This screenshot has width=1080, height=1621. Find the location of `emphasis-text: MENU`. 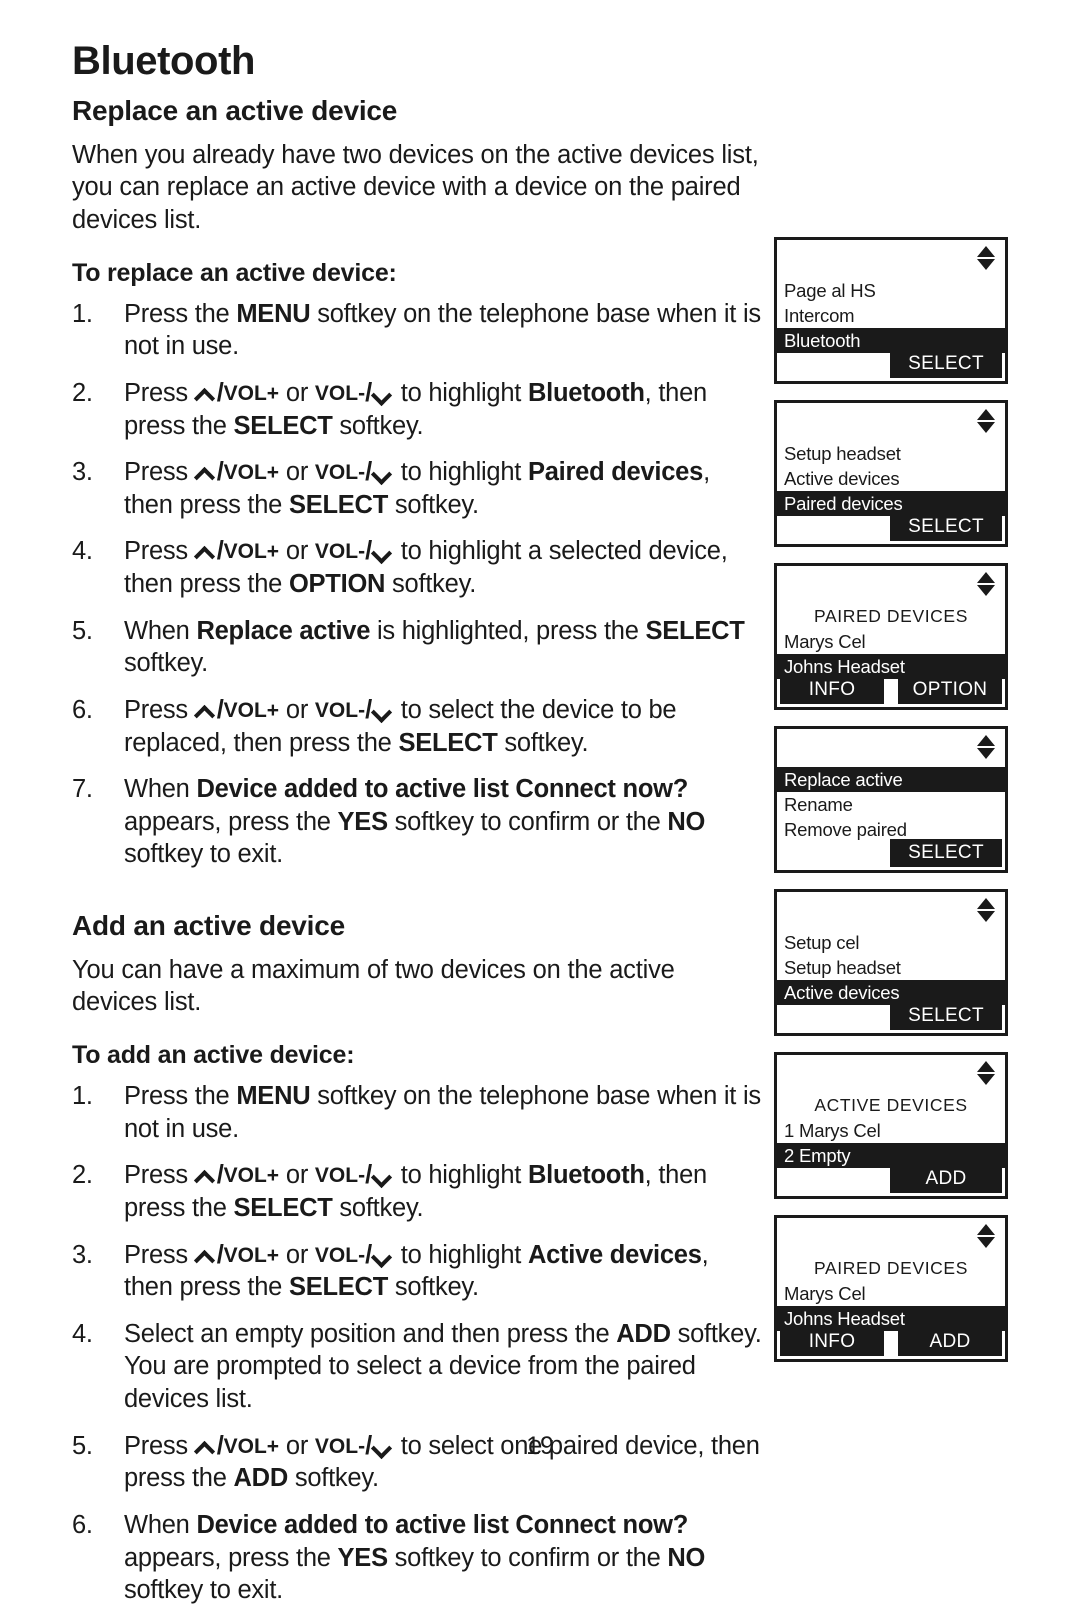

emphasis-text: MENU is located at coordinates (273, 313).